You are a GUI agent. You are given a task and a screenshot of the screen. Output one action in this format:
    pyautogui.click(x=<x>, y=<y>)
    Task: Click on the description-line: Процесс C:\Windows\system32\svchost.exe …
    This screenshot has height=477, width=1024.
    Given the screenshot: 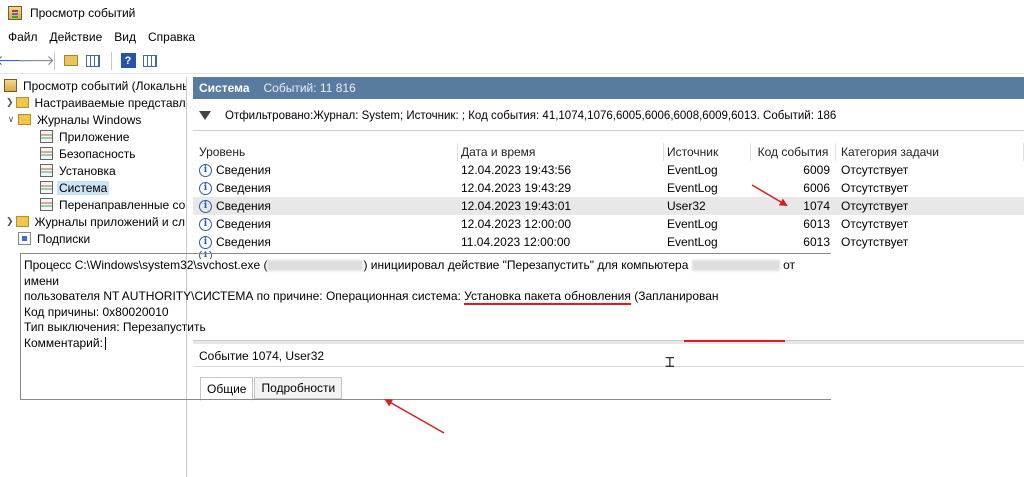 What is the action you would take?
    pyautogui.click(x=426, y=273)
    